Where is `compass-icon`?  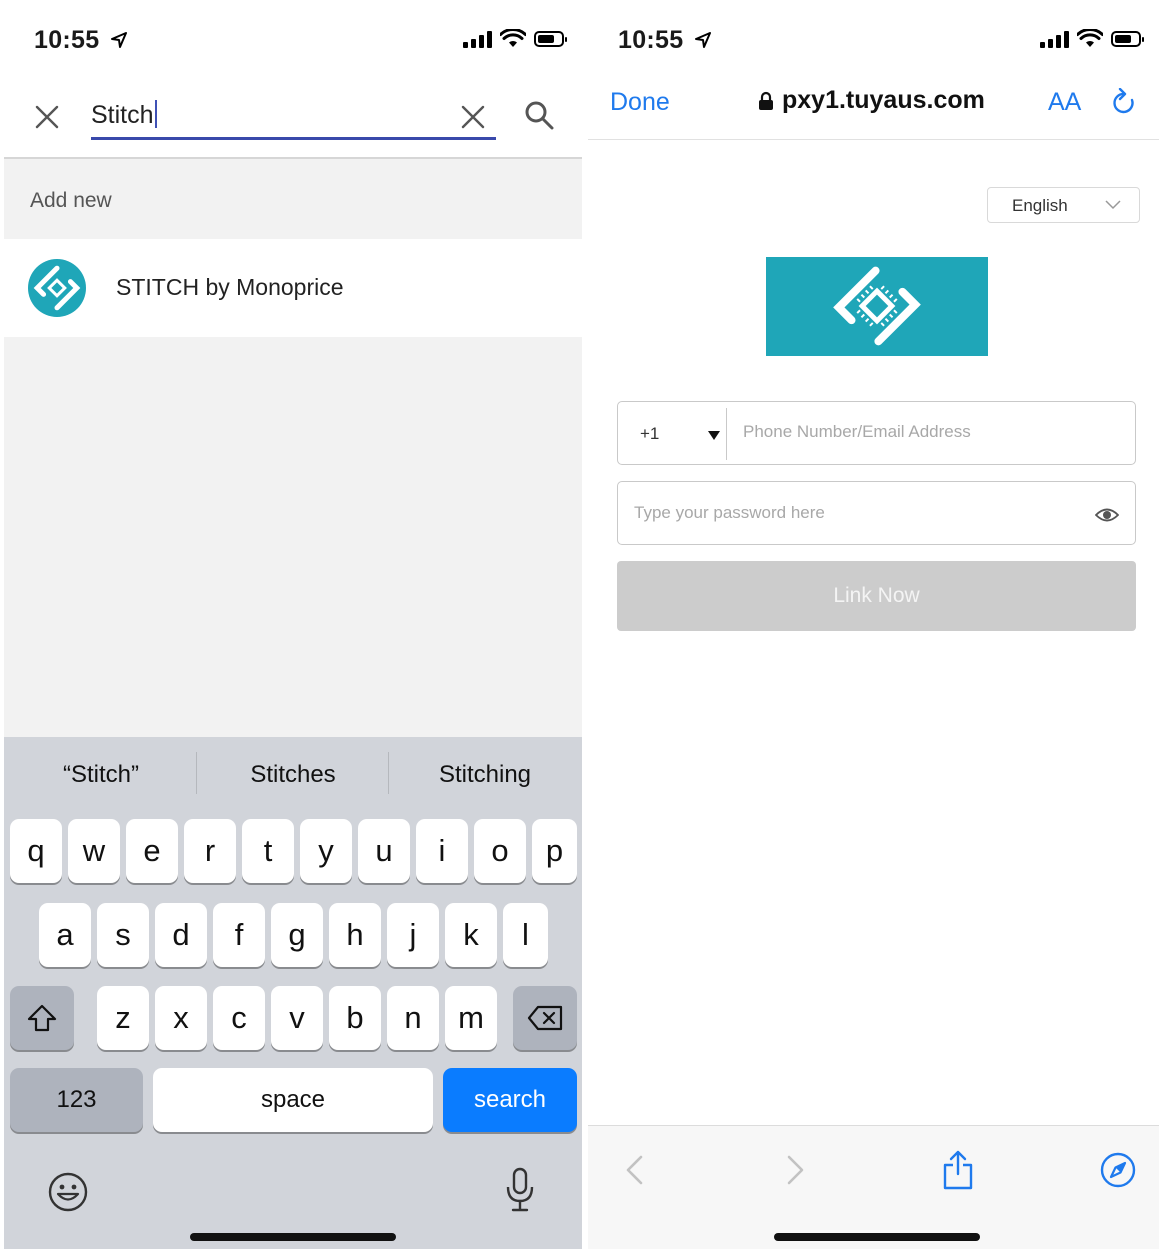
compass-icon is located at coordinates (1118, 1170).